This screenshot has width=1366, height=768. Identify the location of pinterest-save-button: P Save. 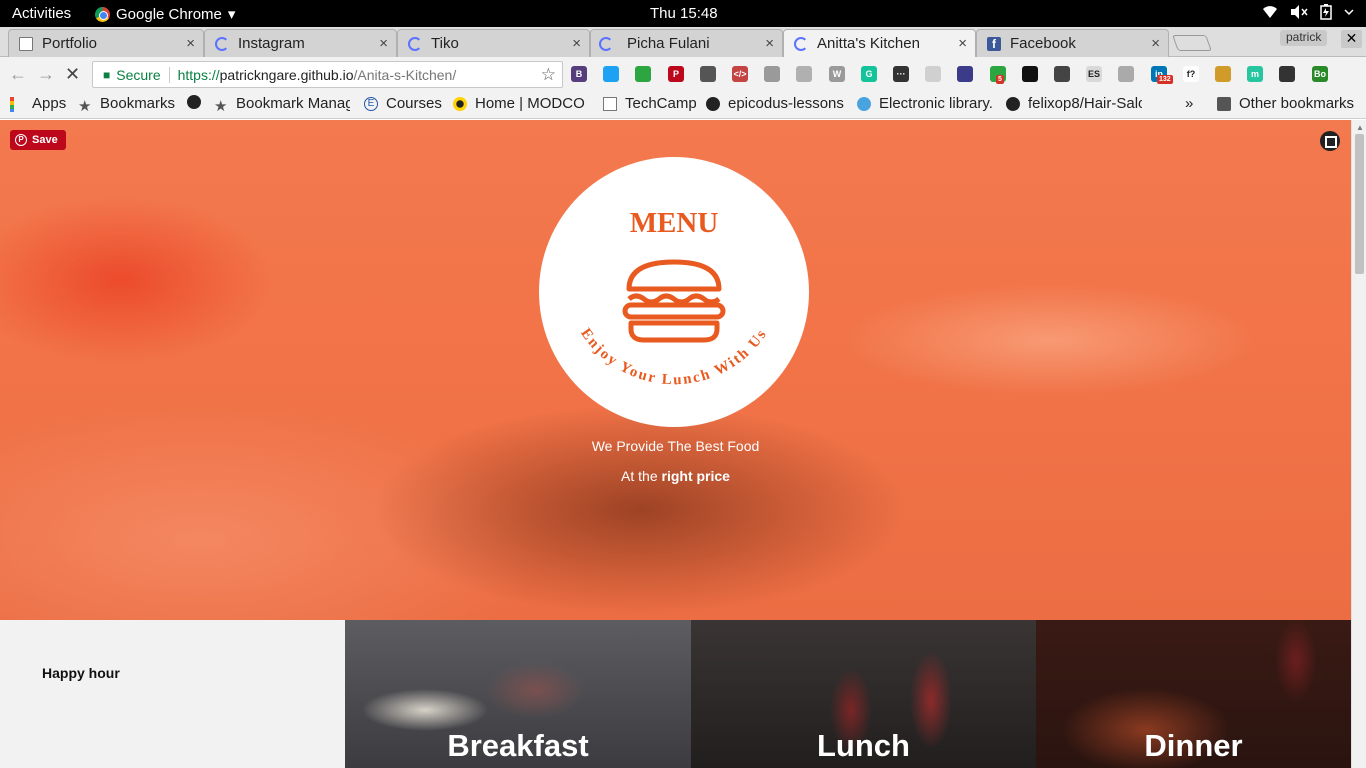
(38, 140).